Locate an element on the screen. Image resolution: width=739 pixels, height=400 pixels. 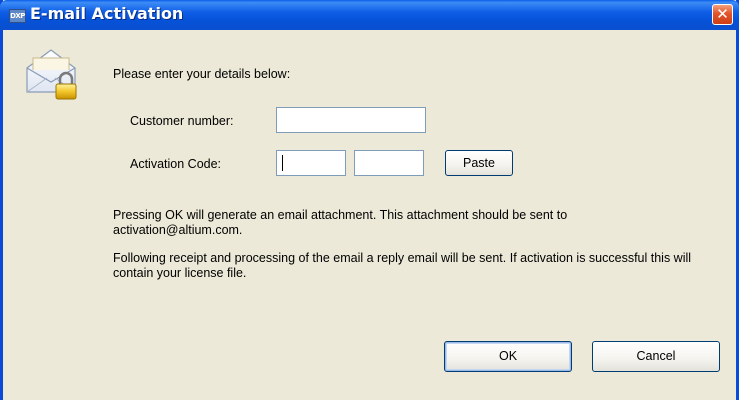
customer-number-input is located at coordinates (351, 120).